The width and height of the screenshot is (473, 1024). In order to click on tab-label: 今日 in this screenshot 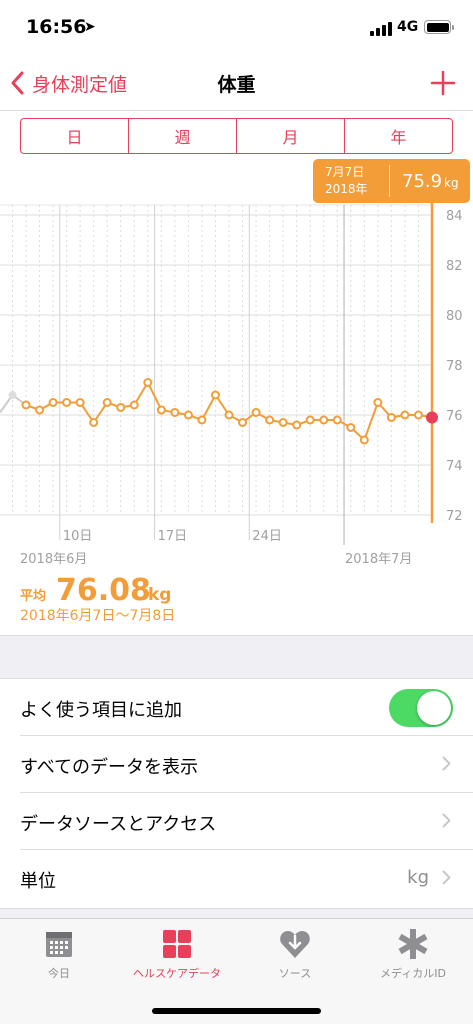, I will do `click(59, 973)`.